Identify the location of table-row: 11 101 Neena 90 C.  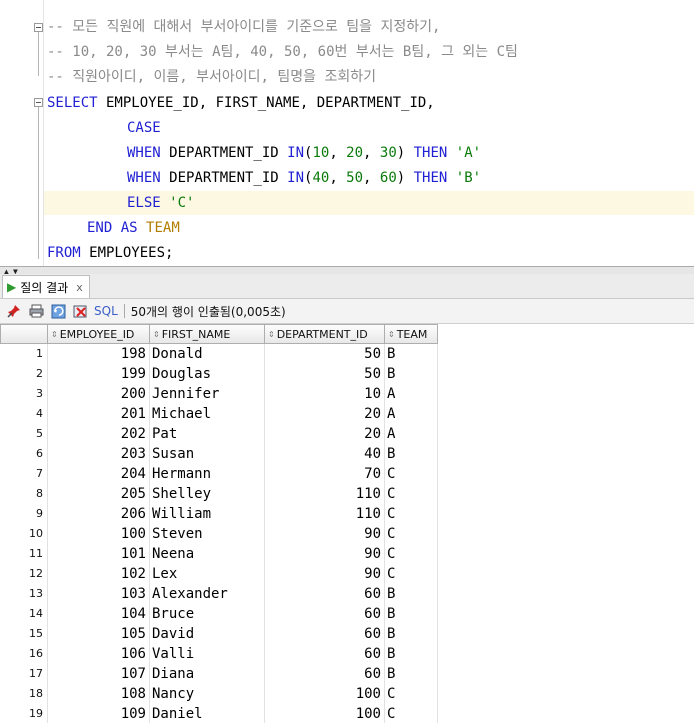
(219, 554).